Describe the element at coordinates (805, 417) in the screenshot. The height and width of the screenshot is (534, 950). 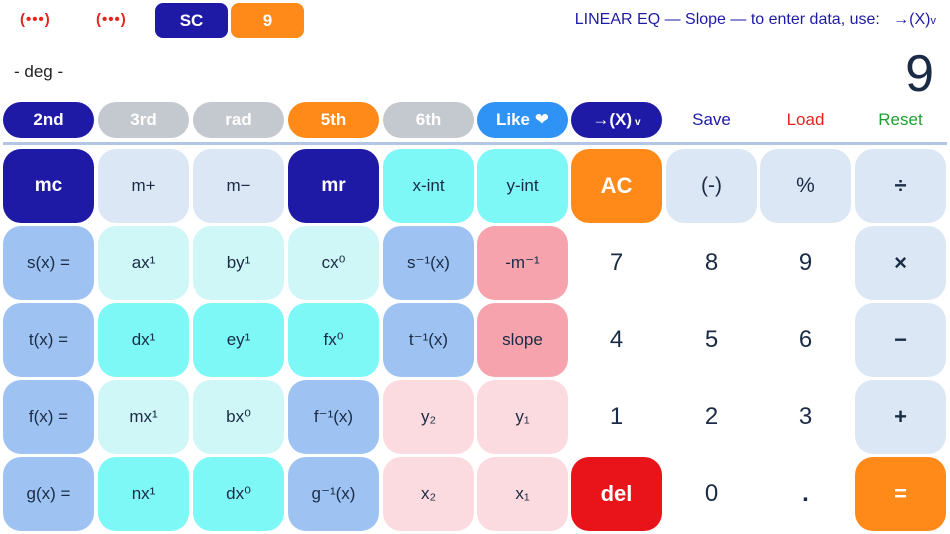
I see `digit-3-key: 3` at that location.